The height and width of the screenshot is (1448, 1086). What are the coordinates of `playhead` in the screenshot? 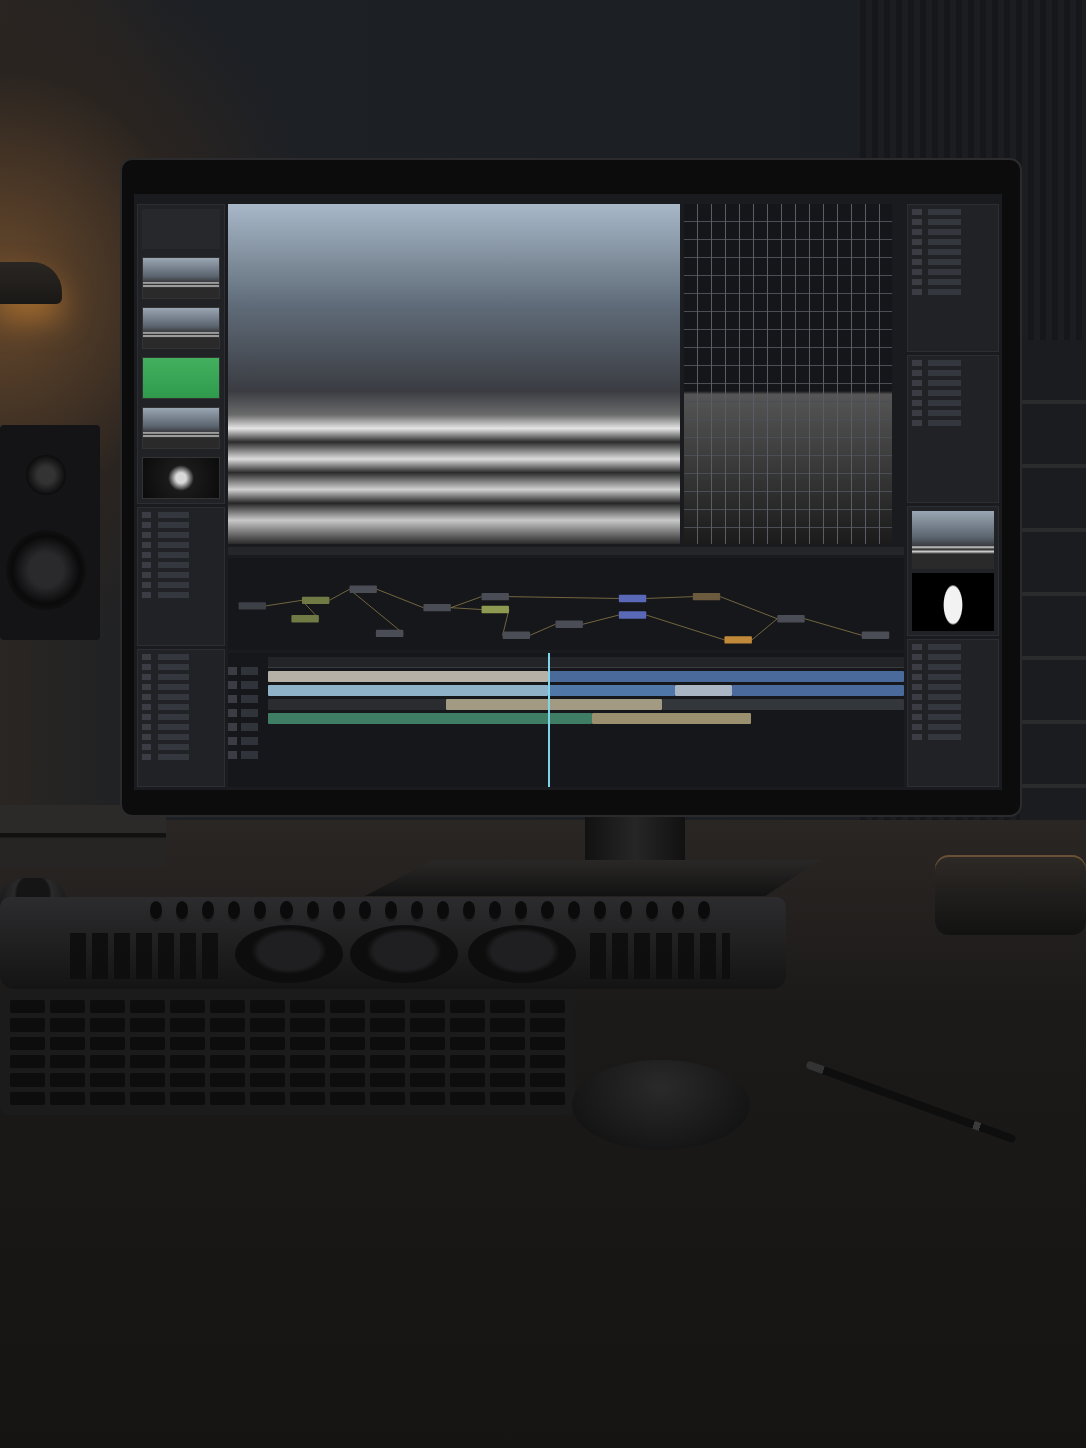 It's located at (548, 720).